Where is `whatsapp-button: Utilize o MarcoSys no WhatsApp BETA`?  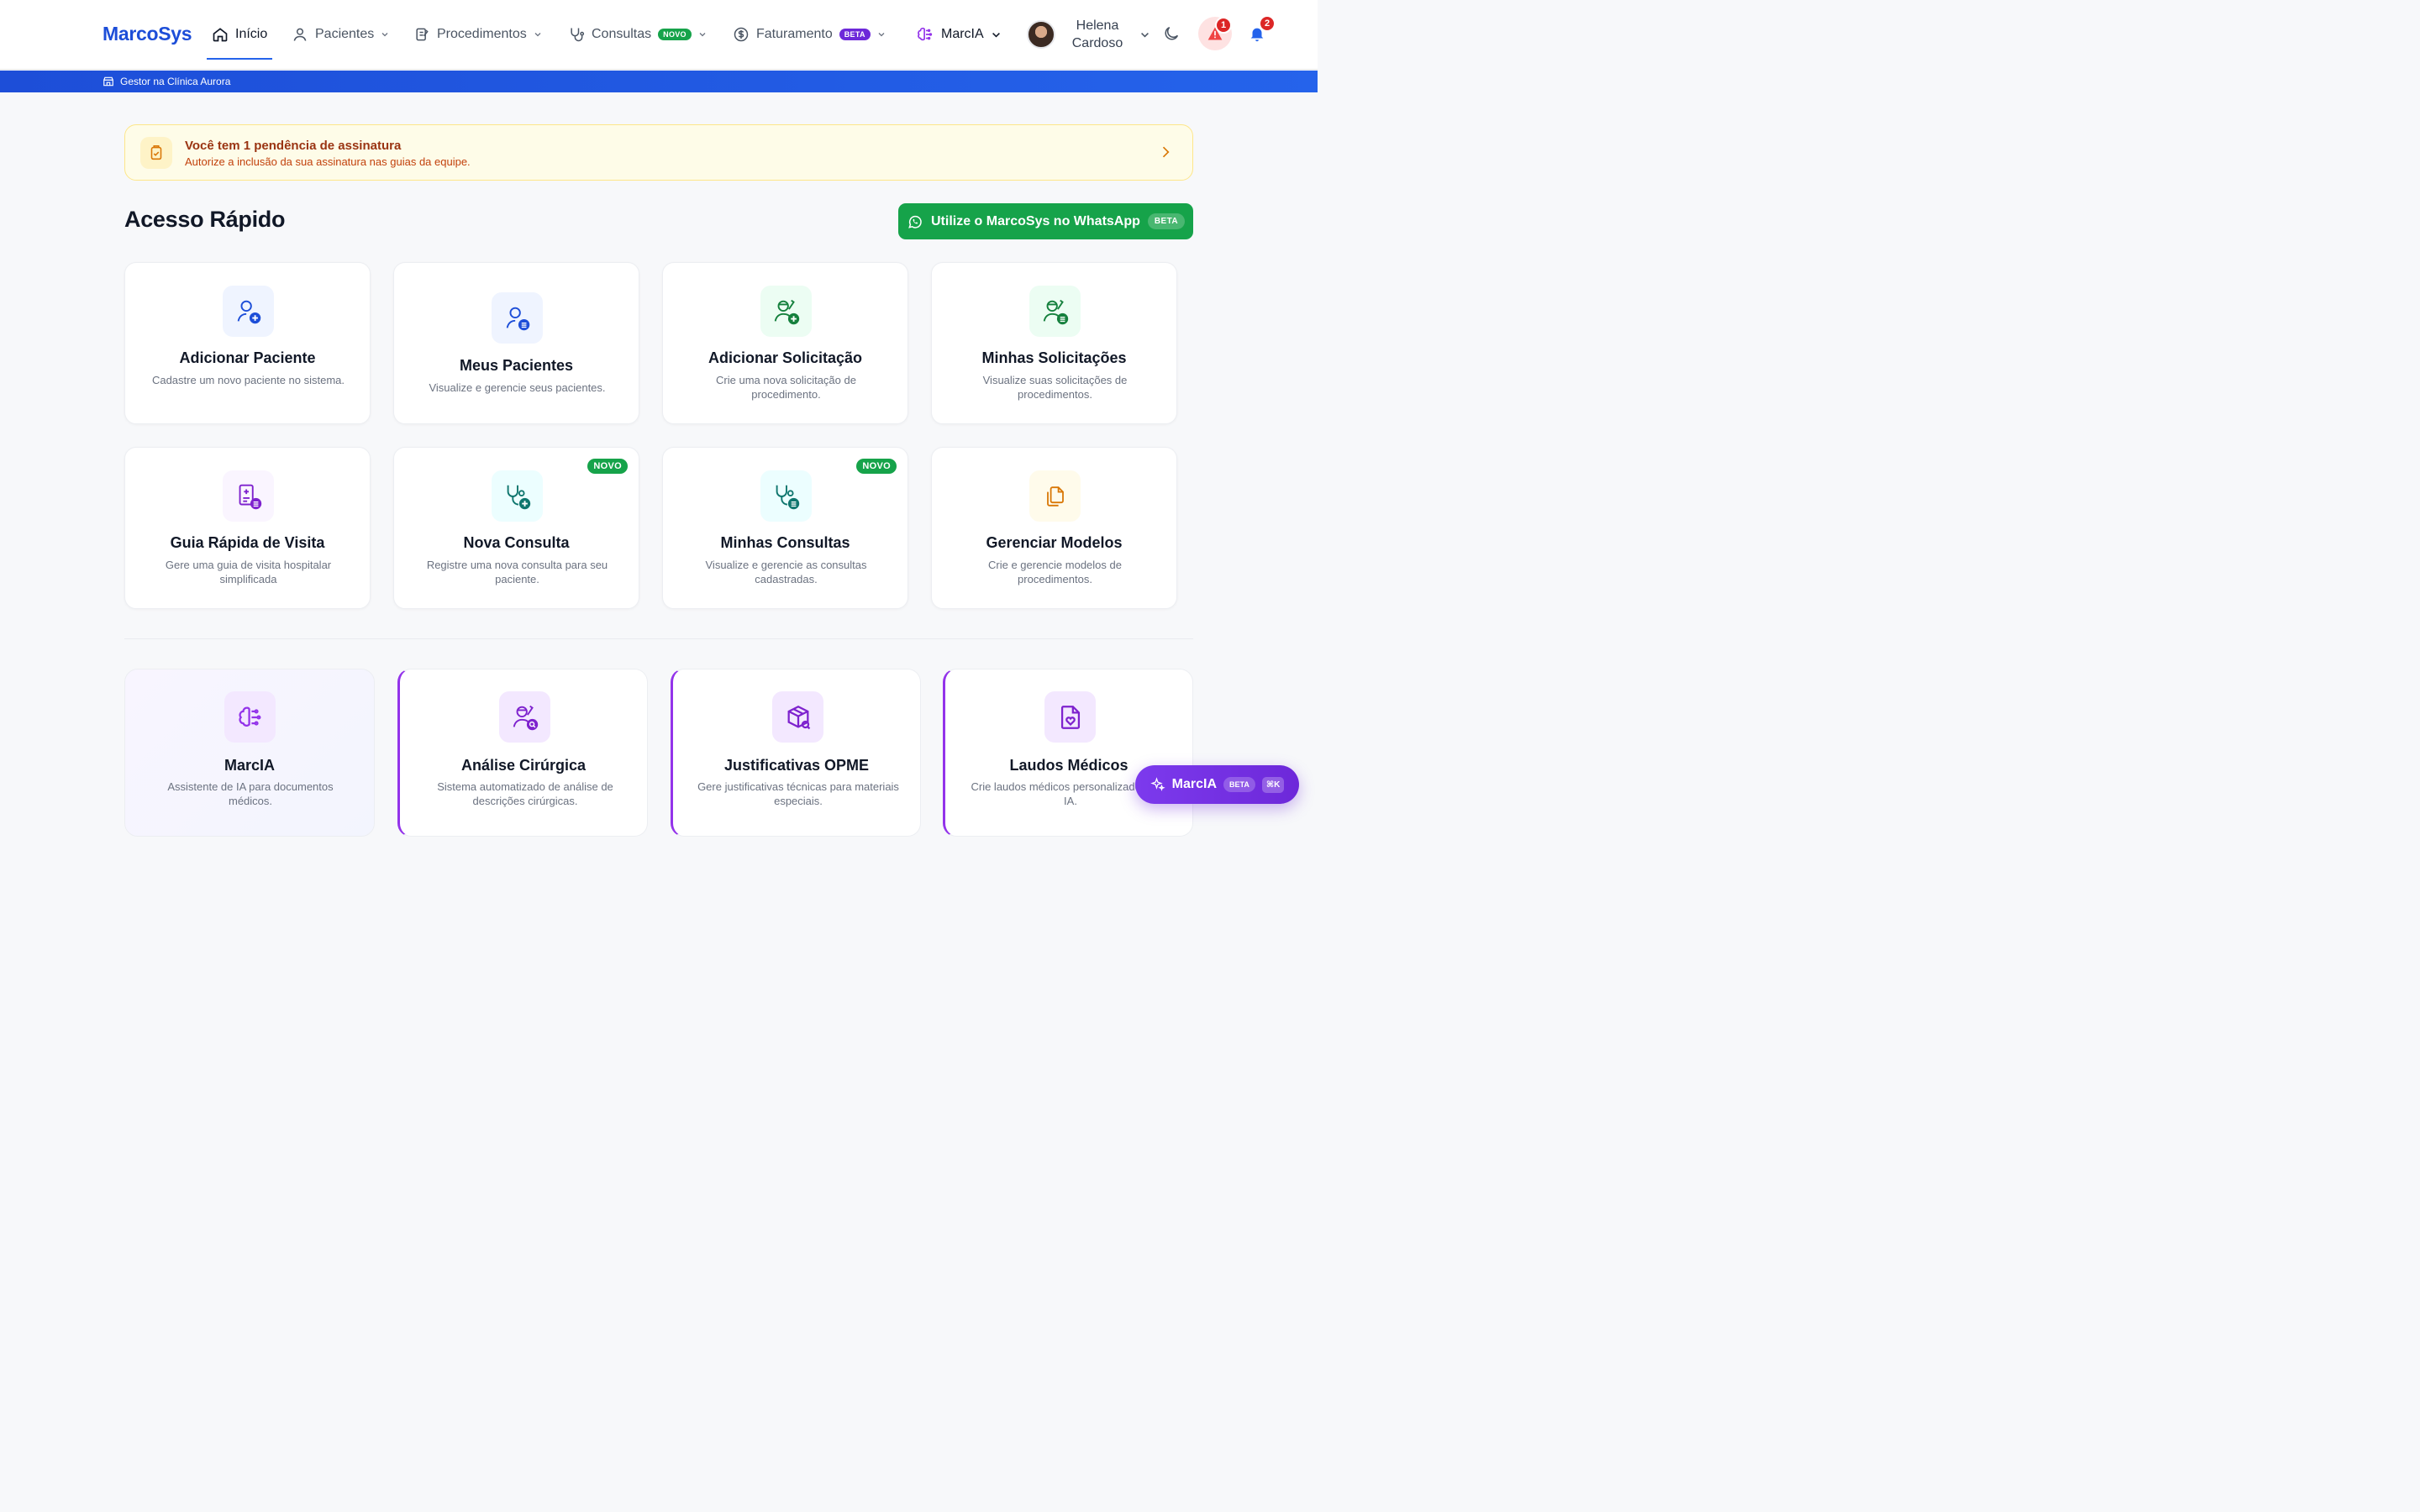
whatsapp-button: Utilize o MarcoSys no WhatsApp BETA is located at coordinates (1045, 221).